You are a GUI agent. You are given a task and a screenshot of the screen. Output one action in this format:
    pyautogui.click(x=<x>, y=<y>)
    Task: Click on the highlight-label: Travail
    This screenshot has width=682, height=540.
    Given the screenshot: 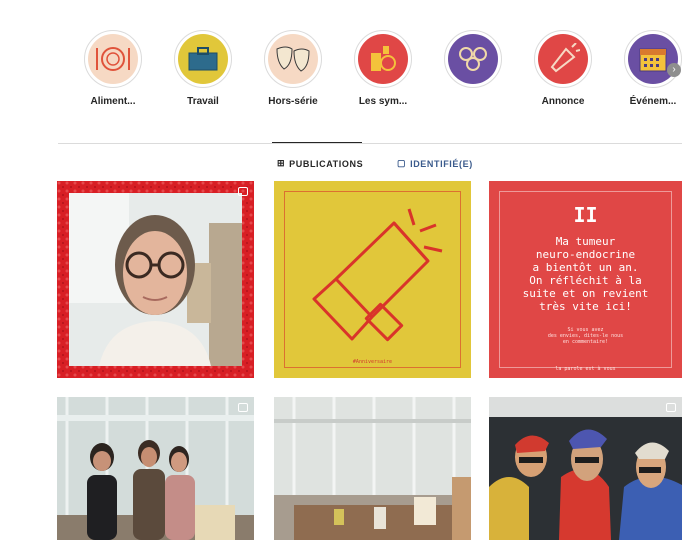 What is the action you would take?
    pyautogui.click(x=203, y=101)
    